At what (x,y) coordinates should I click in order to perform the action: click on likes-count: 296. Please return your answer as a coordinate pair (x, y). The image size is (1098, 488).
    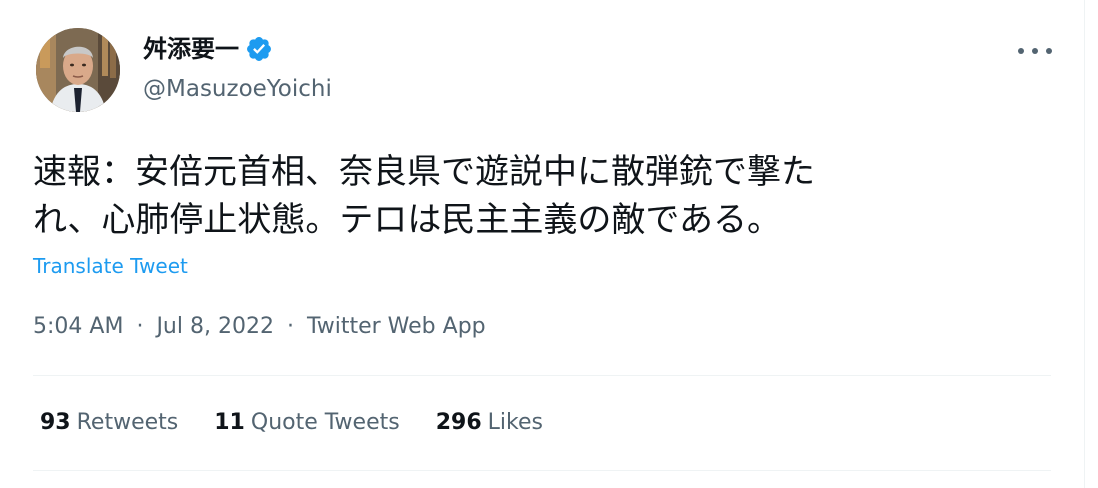
    Looking at the image, I should click on (458, 422).